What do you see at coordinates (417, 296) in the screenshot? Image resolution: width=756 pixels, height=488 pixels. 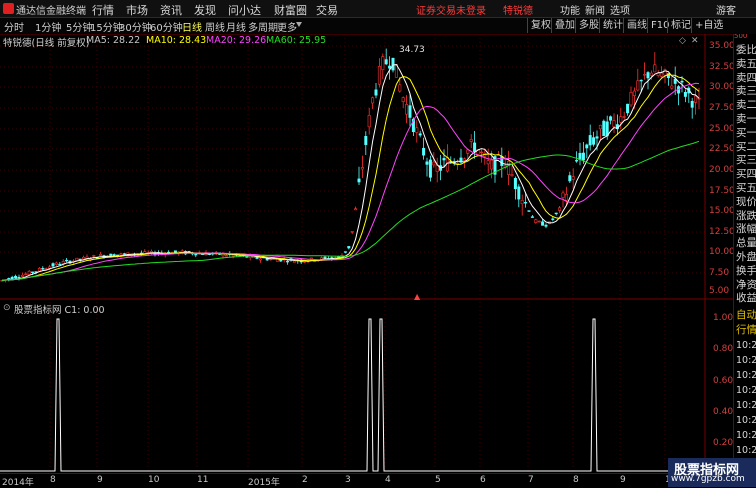 I see `current-marker-icon: ▲` at bounding box center [417, 296].